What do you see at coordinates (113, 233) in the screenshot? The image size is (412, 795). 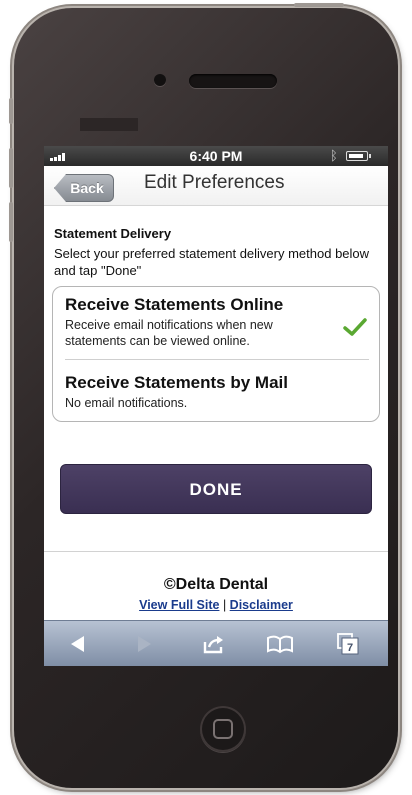 I see `section-heading: Statement Delivery` at bounding box center [113, 233].